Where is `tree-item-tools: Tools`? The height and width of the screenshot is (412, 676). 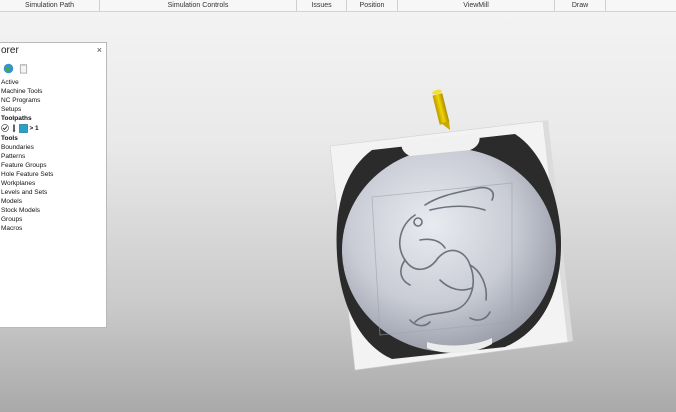 tree-item-tools: Tools is located at coordinates (53, 138).